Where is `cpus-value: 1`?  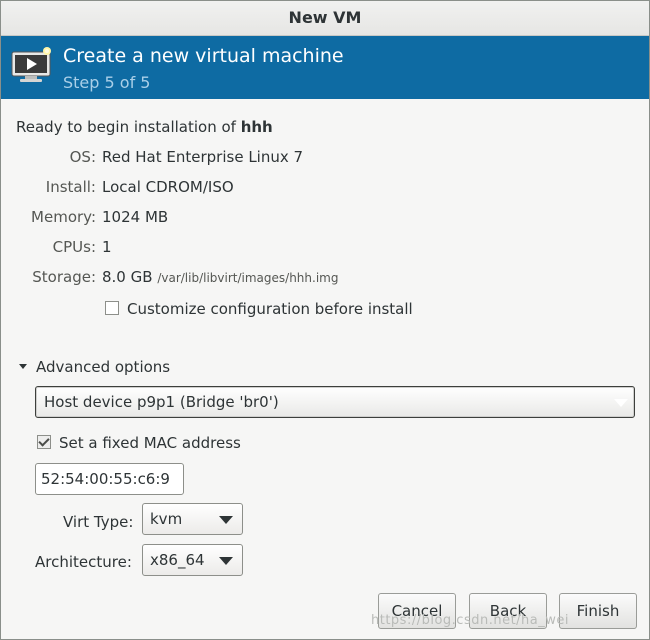 cpus-value: 1 is located at coordinates (107, 247).